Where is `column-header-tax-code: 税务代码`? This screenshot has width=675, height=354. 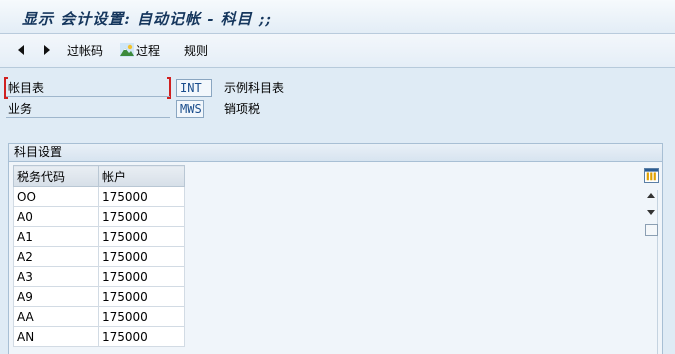 column-header-tax-code: 税务代码 is located at coordinates (56, 176).